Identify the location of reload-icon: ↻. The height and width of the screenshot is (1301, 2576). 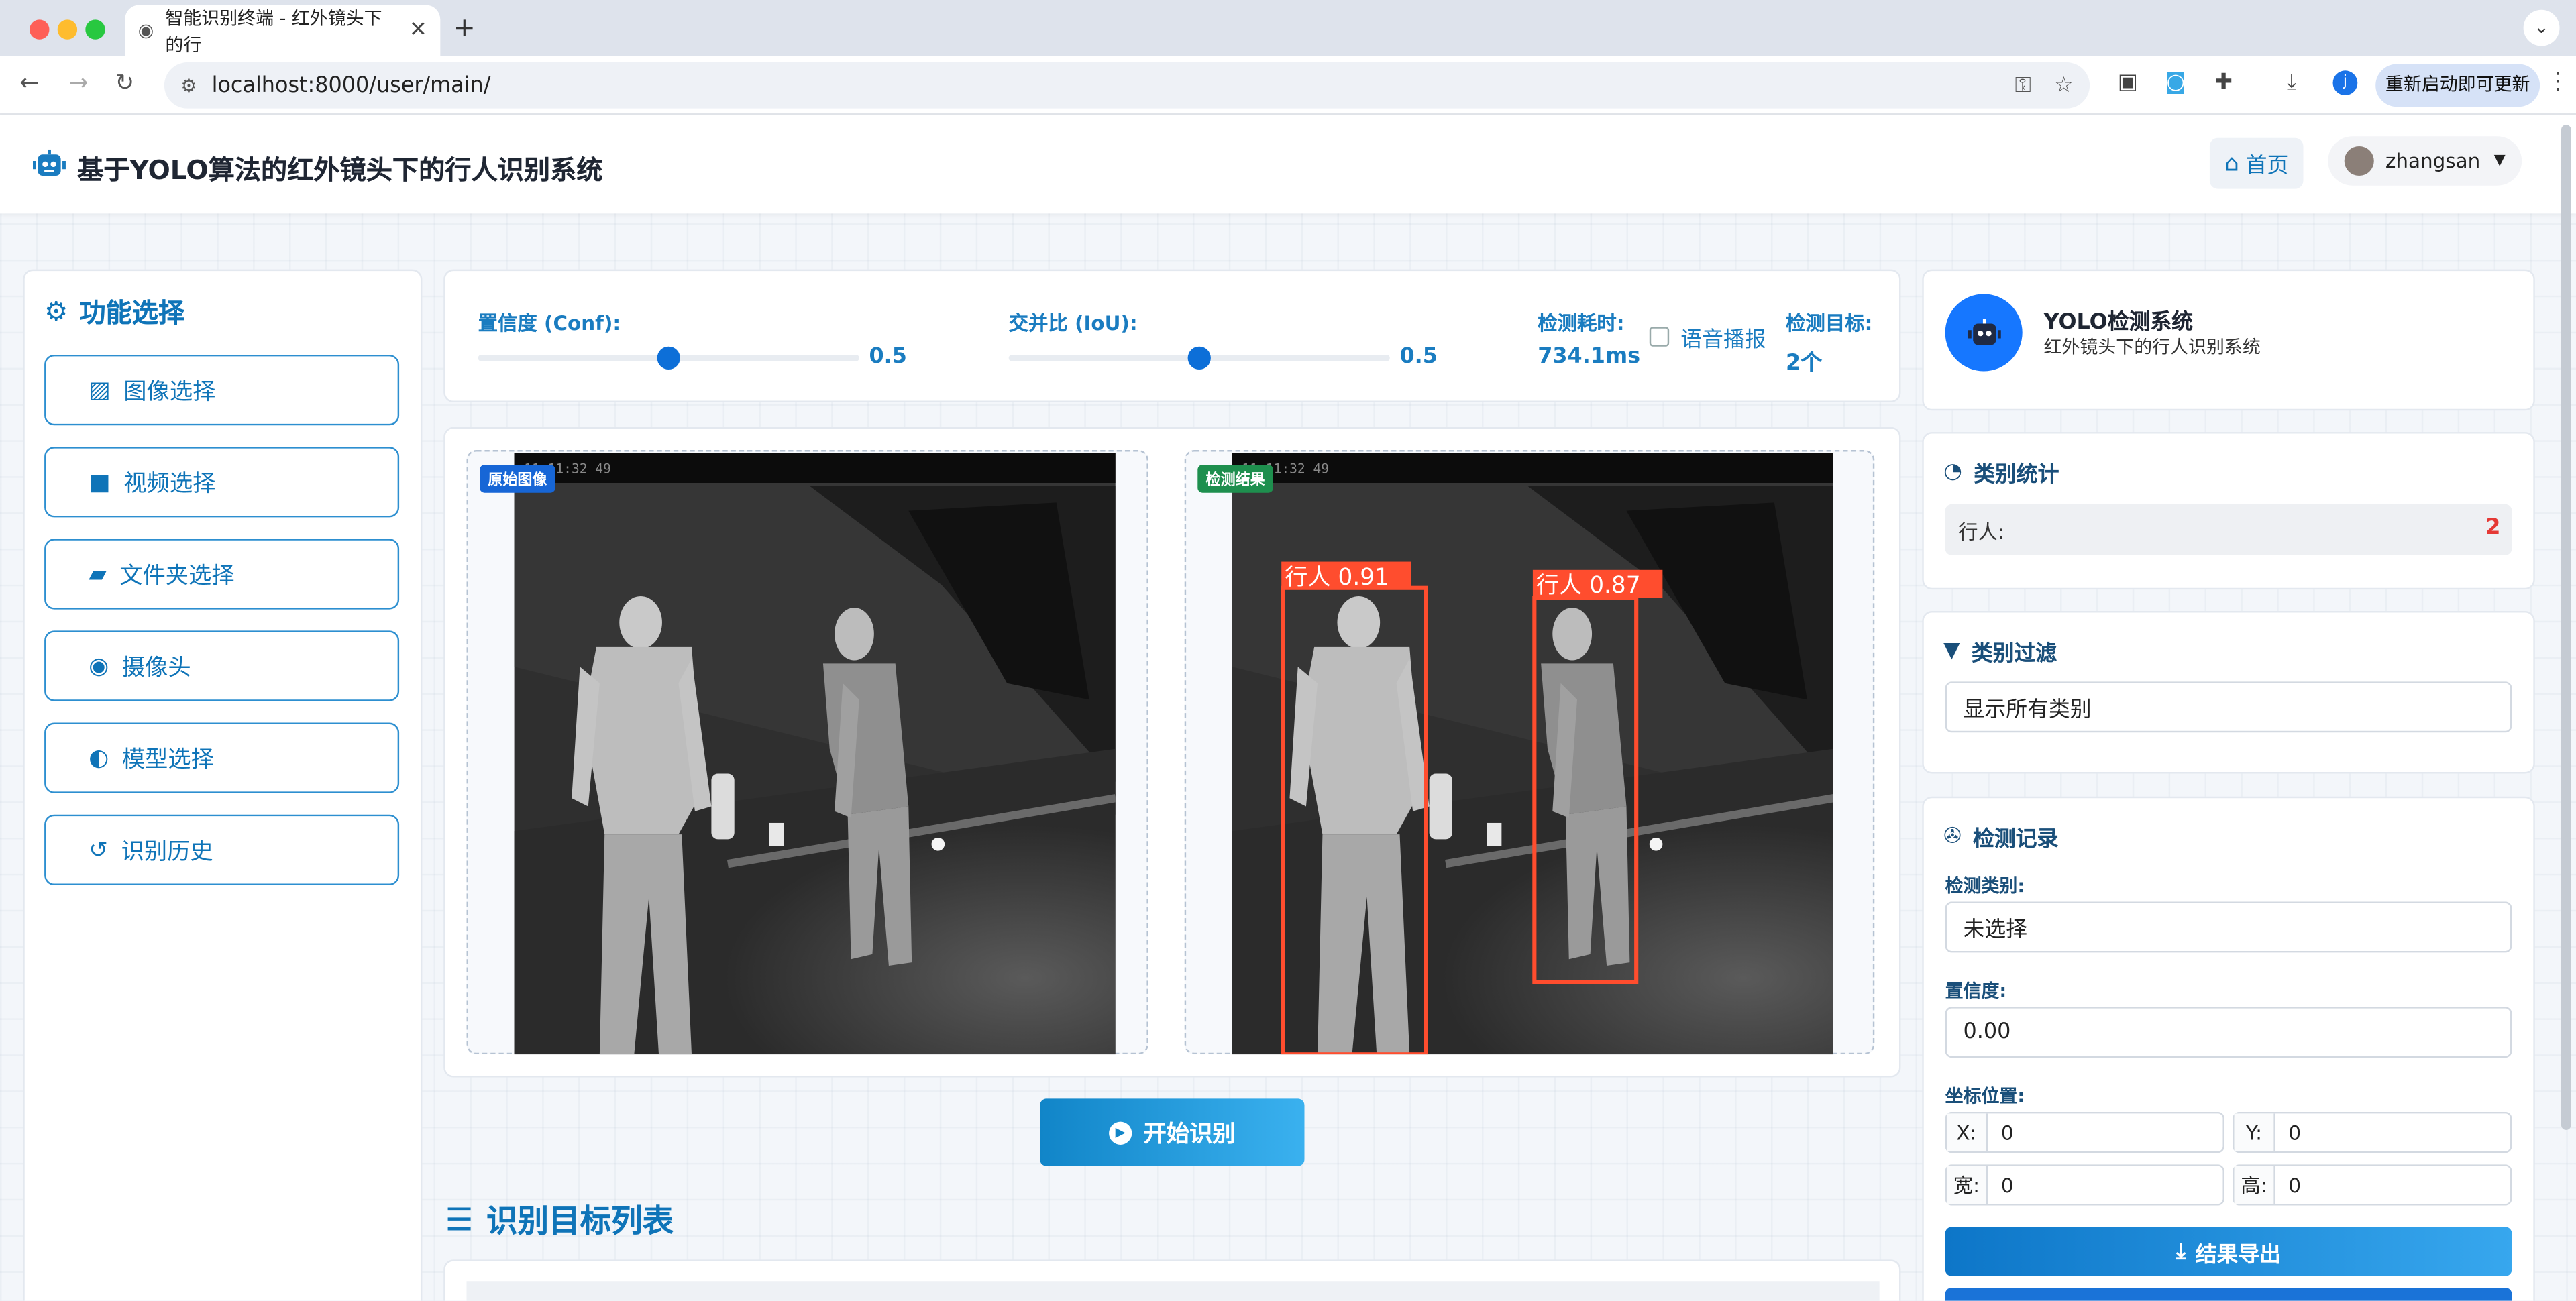
(124, 83).